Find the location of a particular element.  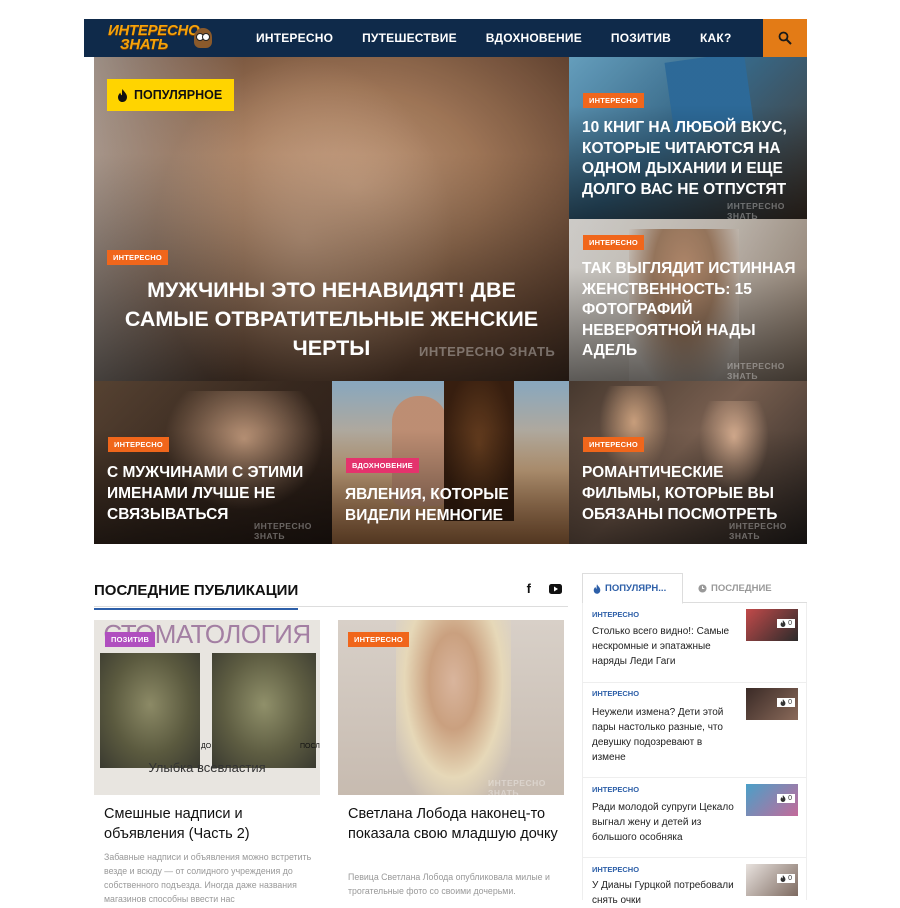

category-badge: ПОЗИТИВ is located at coordinates (130, 639).